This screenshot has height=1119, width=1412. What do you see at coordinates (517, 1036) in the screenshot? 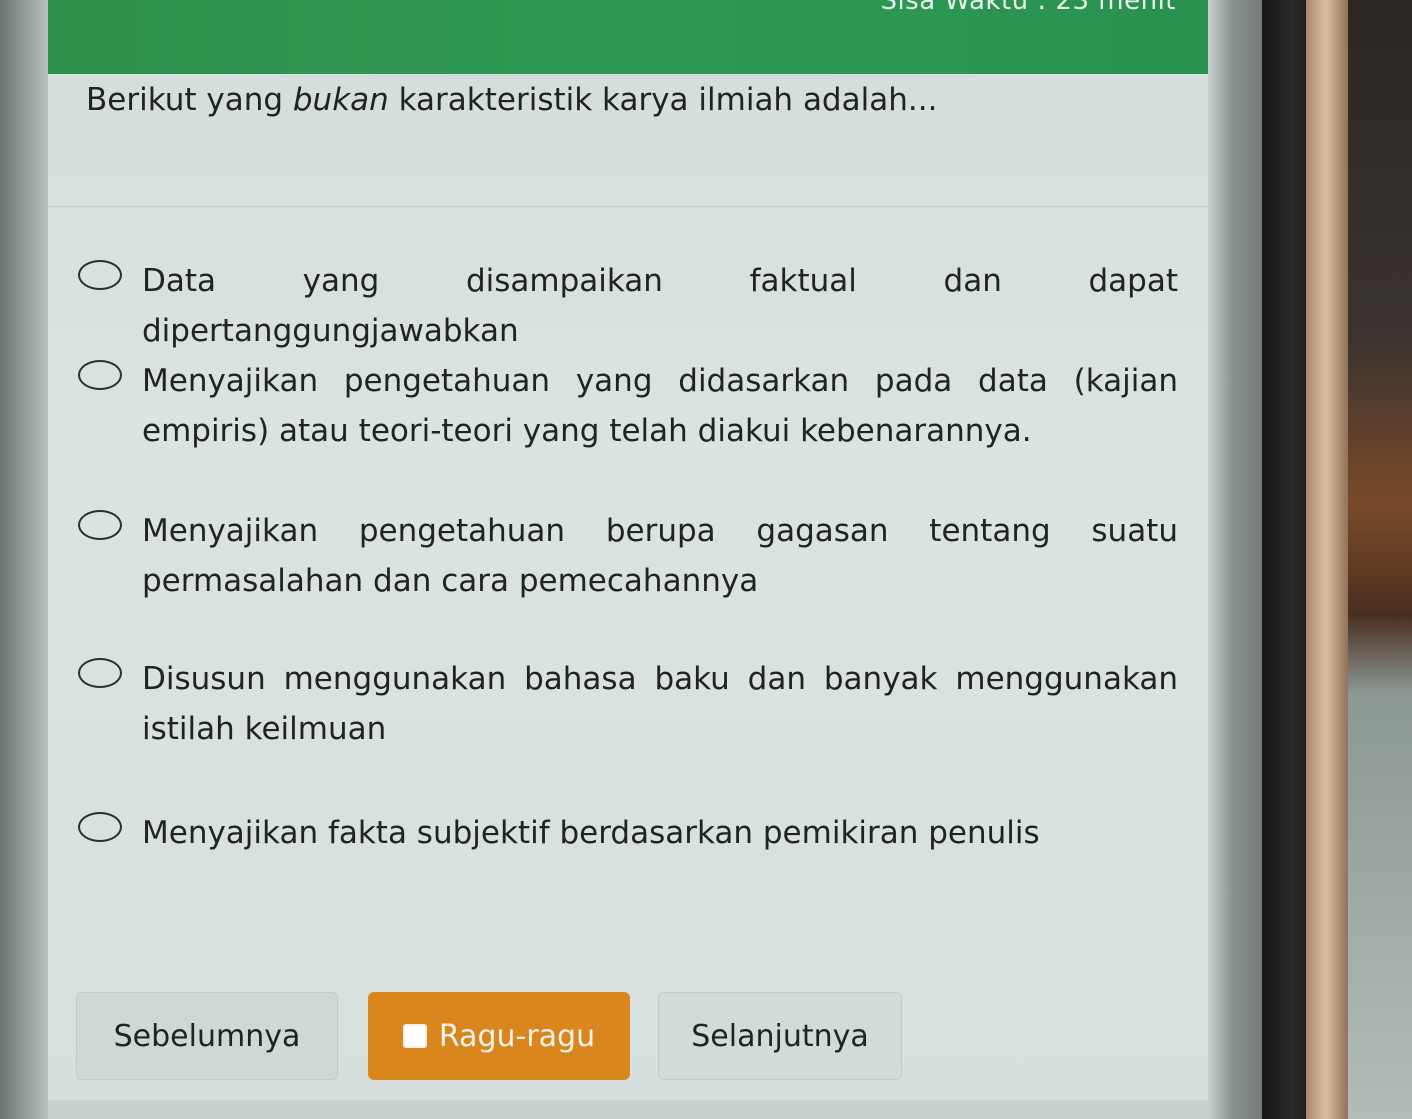
I see `doubt-button-label: Ragu-ragu` at bounding box center [517, 1036].